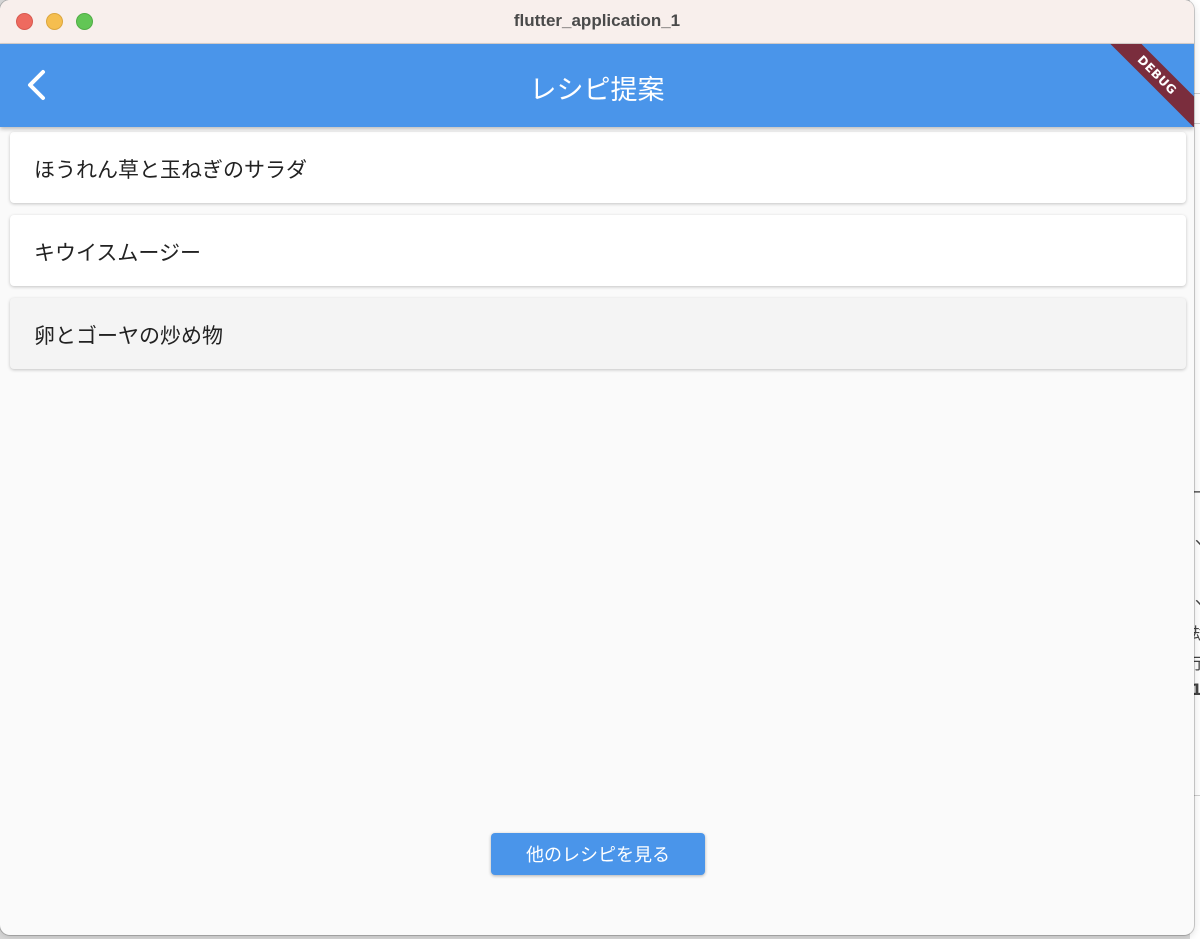 This screenshot has width=1200, height=939. Describe the element at coordinates (598, 250) in the screenshot. I see `recipe-item-kiwi-smoothie: キウイスムージー` at that location.